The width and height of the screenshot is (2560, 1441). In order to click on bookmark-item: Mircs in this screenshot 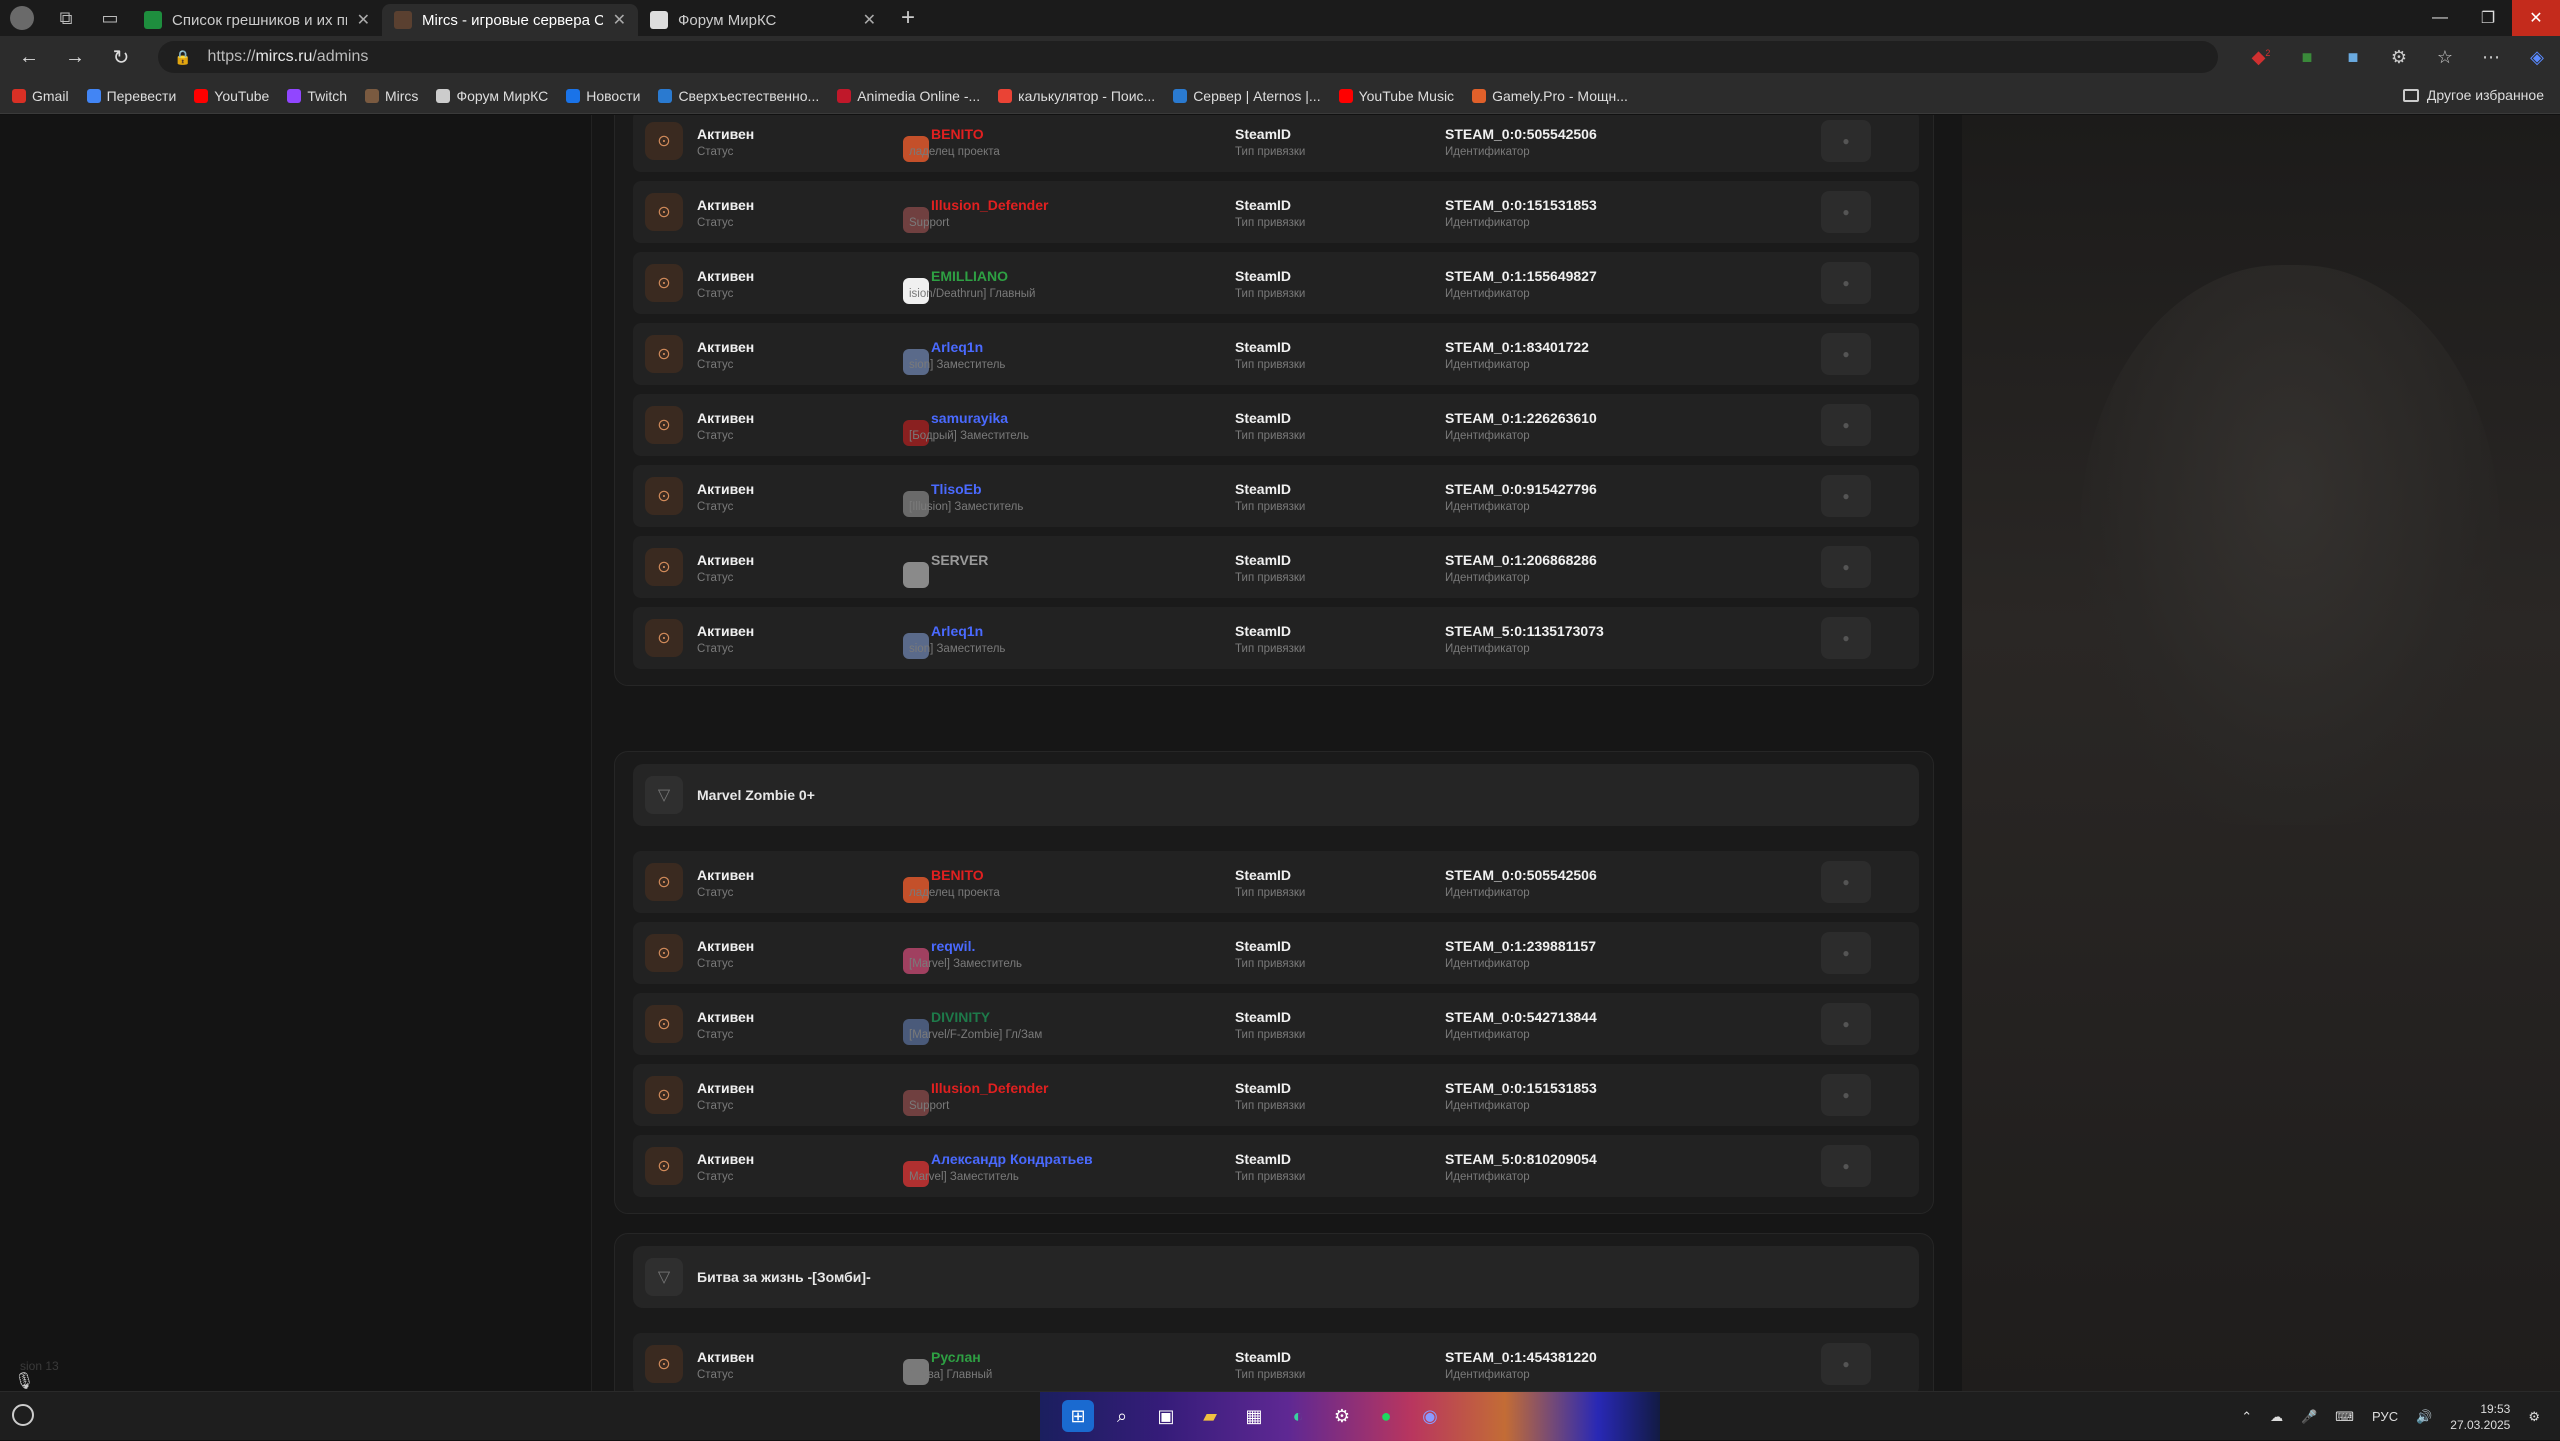, I will do `click(391, 96)`.